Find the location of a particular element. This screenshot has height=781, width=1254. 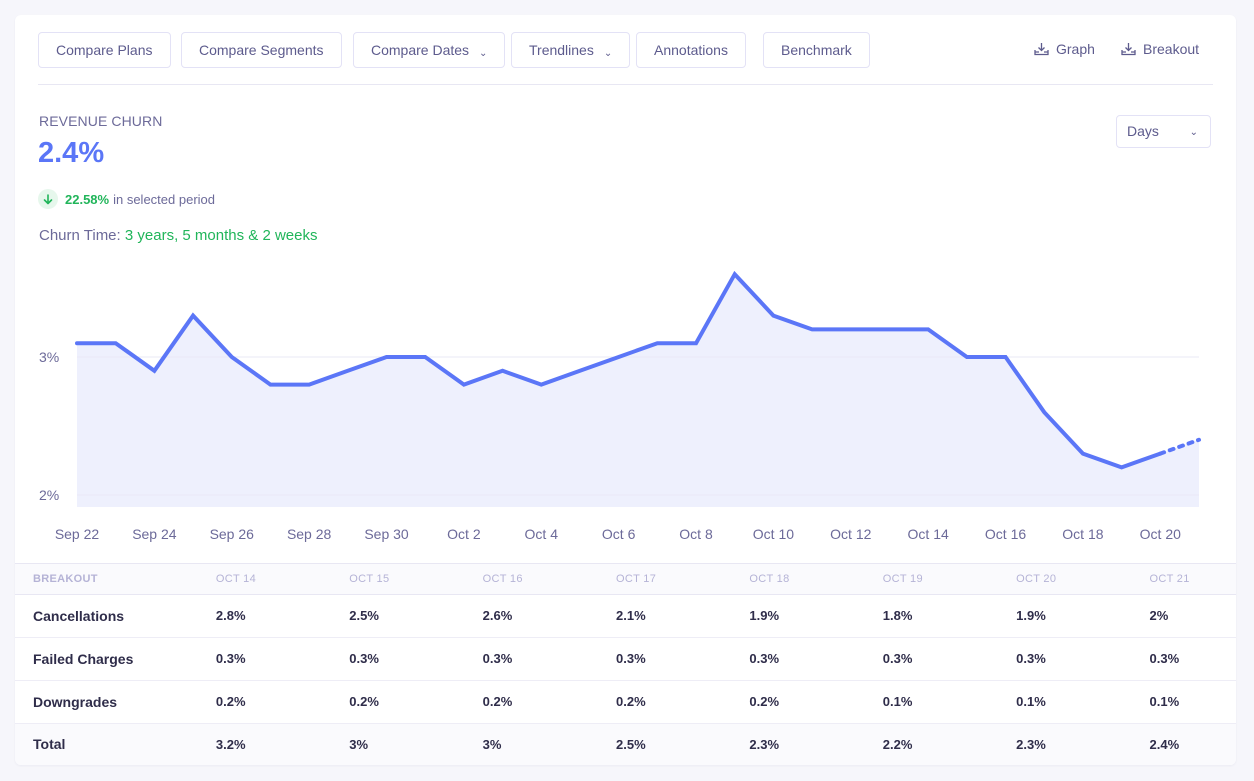

x-tick-label: Oct 12 is located at coordinates (850, 534).